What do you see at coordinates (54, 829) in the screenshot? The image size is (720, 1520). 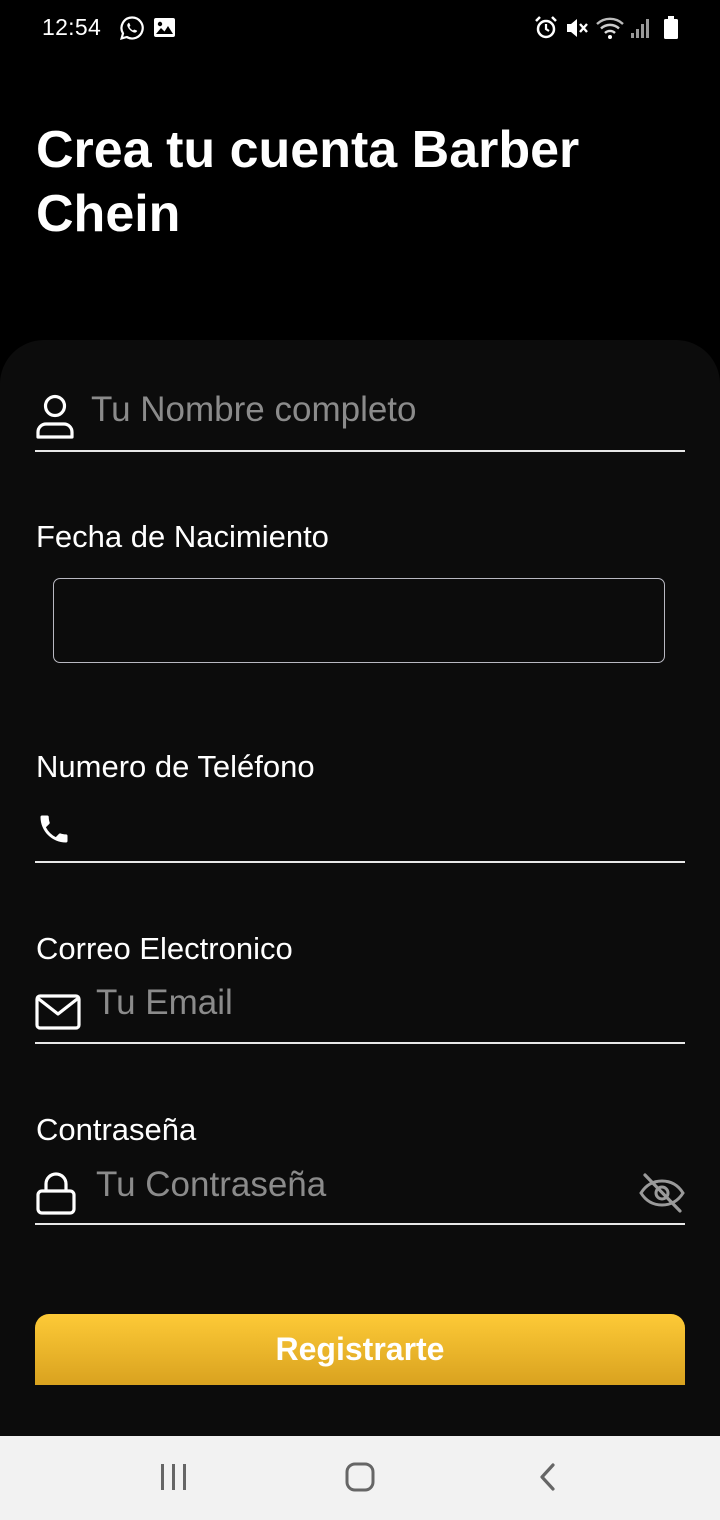 I see `phone-icon` at bounding box center [54, 829].